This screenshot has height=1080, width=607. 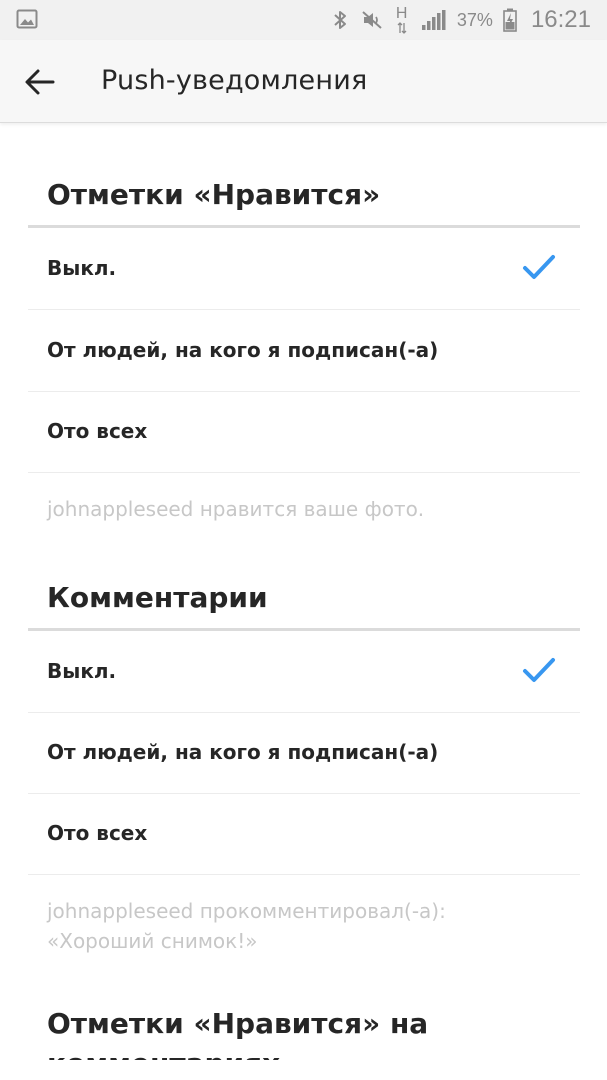 What do you see at coordinates (303, 20) in the screenshot?
I see `status-bar: H 37% 16:21` at bounding box center [303, 20].